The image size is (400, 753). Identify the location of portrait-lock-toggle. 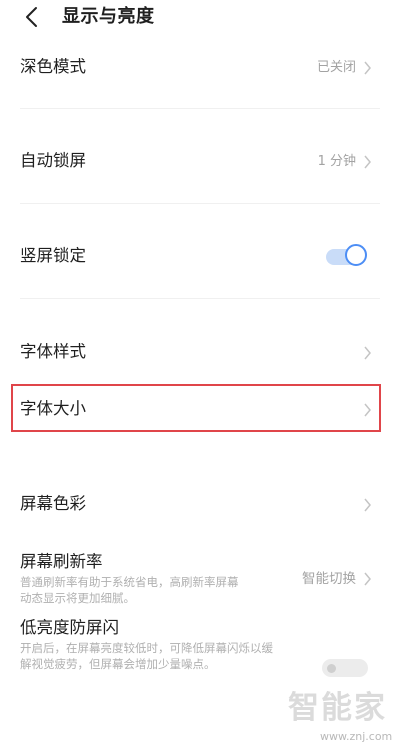
(347, 257).